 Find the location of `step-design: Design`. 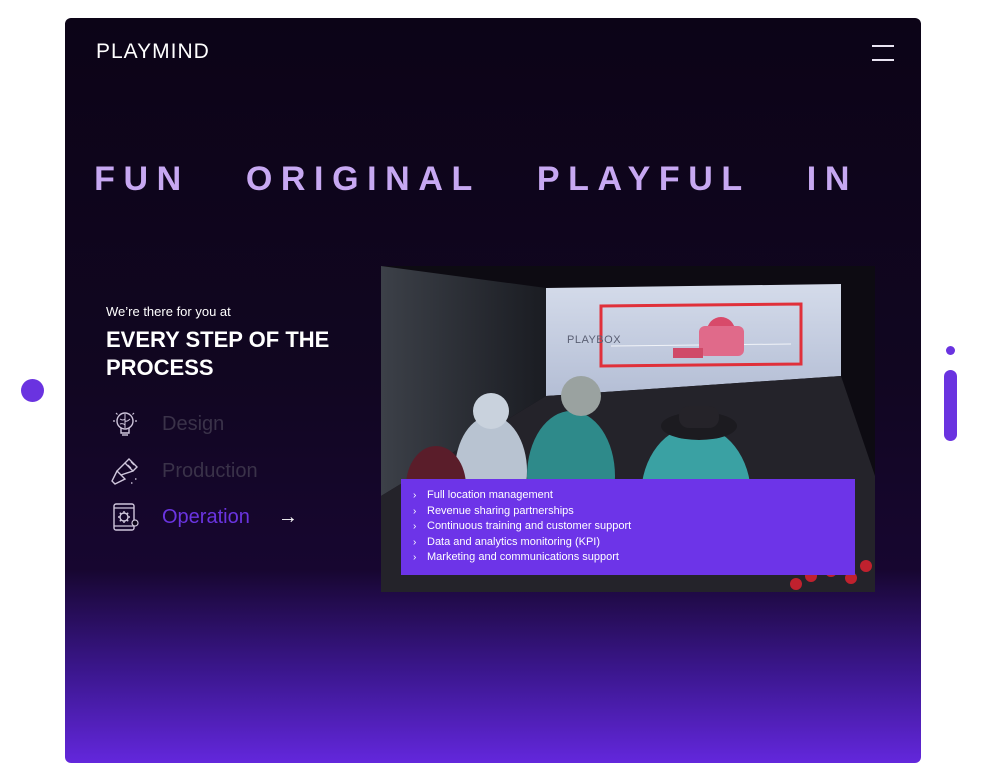

step-design: Design is located at coordinates (214, 424).